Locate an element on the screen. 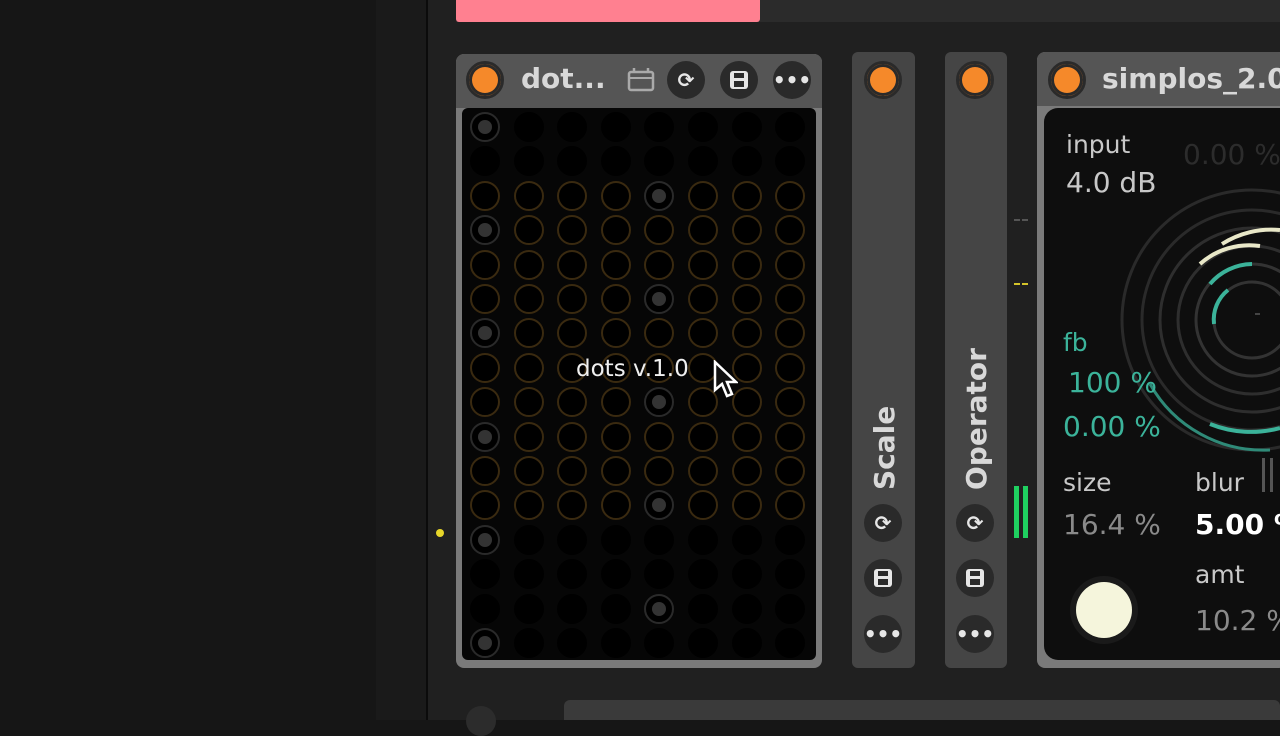  bottom-knob is located at coordinates (481, 721).